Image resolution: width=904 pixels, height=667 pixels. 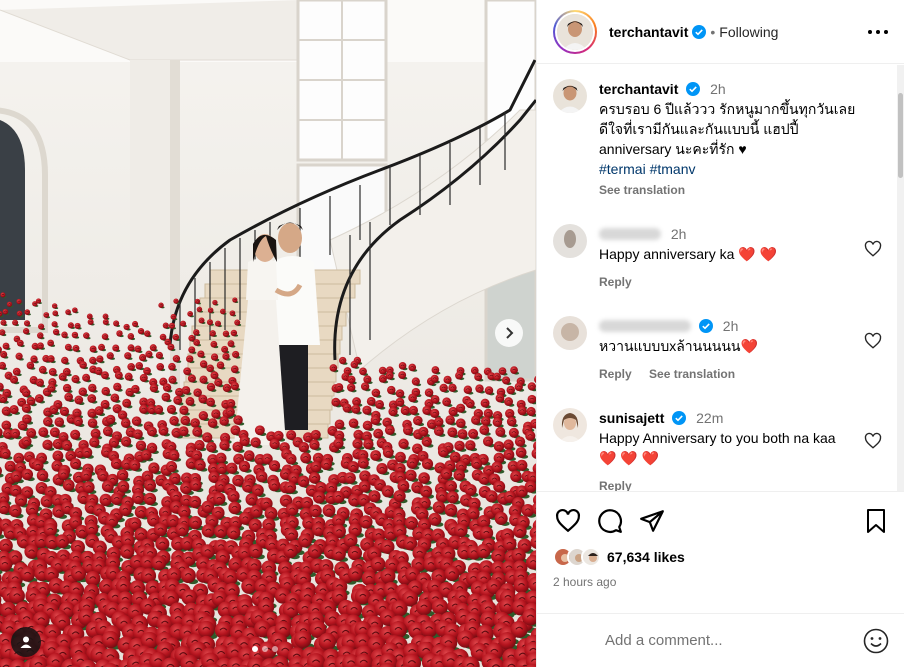 I want to click on likes-count: 67,634 likes, so click(x=646, y=557).